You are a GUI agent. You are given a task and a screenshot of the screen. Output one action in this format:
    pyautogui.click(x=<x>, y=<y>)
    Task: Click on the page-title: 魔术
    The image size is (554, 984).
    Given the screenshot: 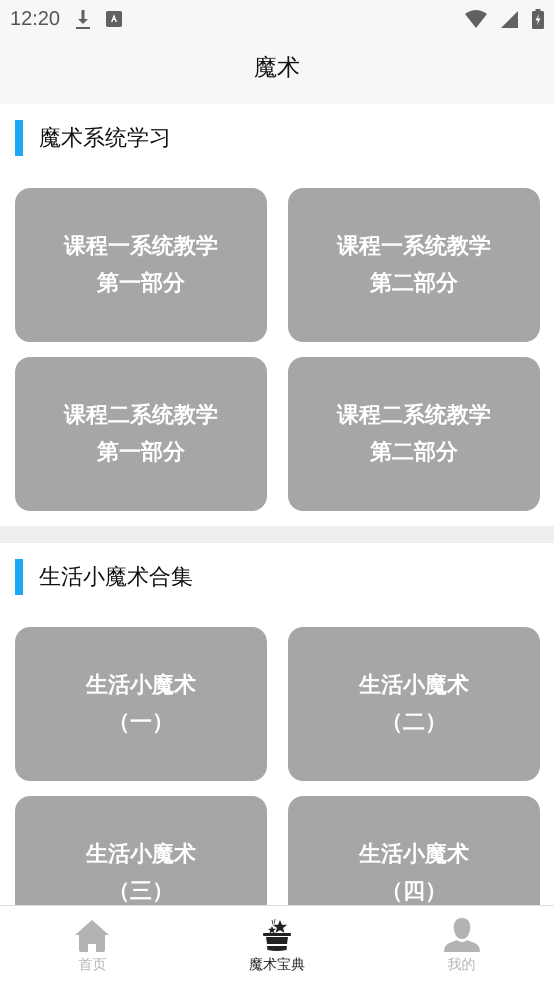 What is the action you would take?
    pyautogui.click(x=277, y=68)
    